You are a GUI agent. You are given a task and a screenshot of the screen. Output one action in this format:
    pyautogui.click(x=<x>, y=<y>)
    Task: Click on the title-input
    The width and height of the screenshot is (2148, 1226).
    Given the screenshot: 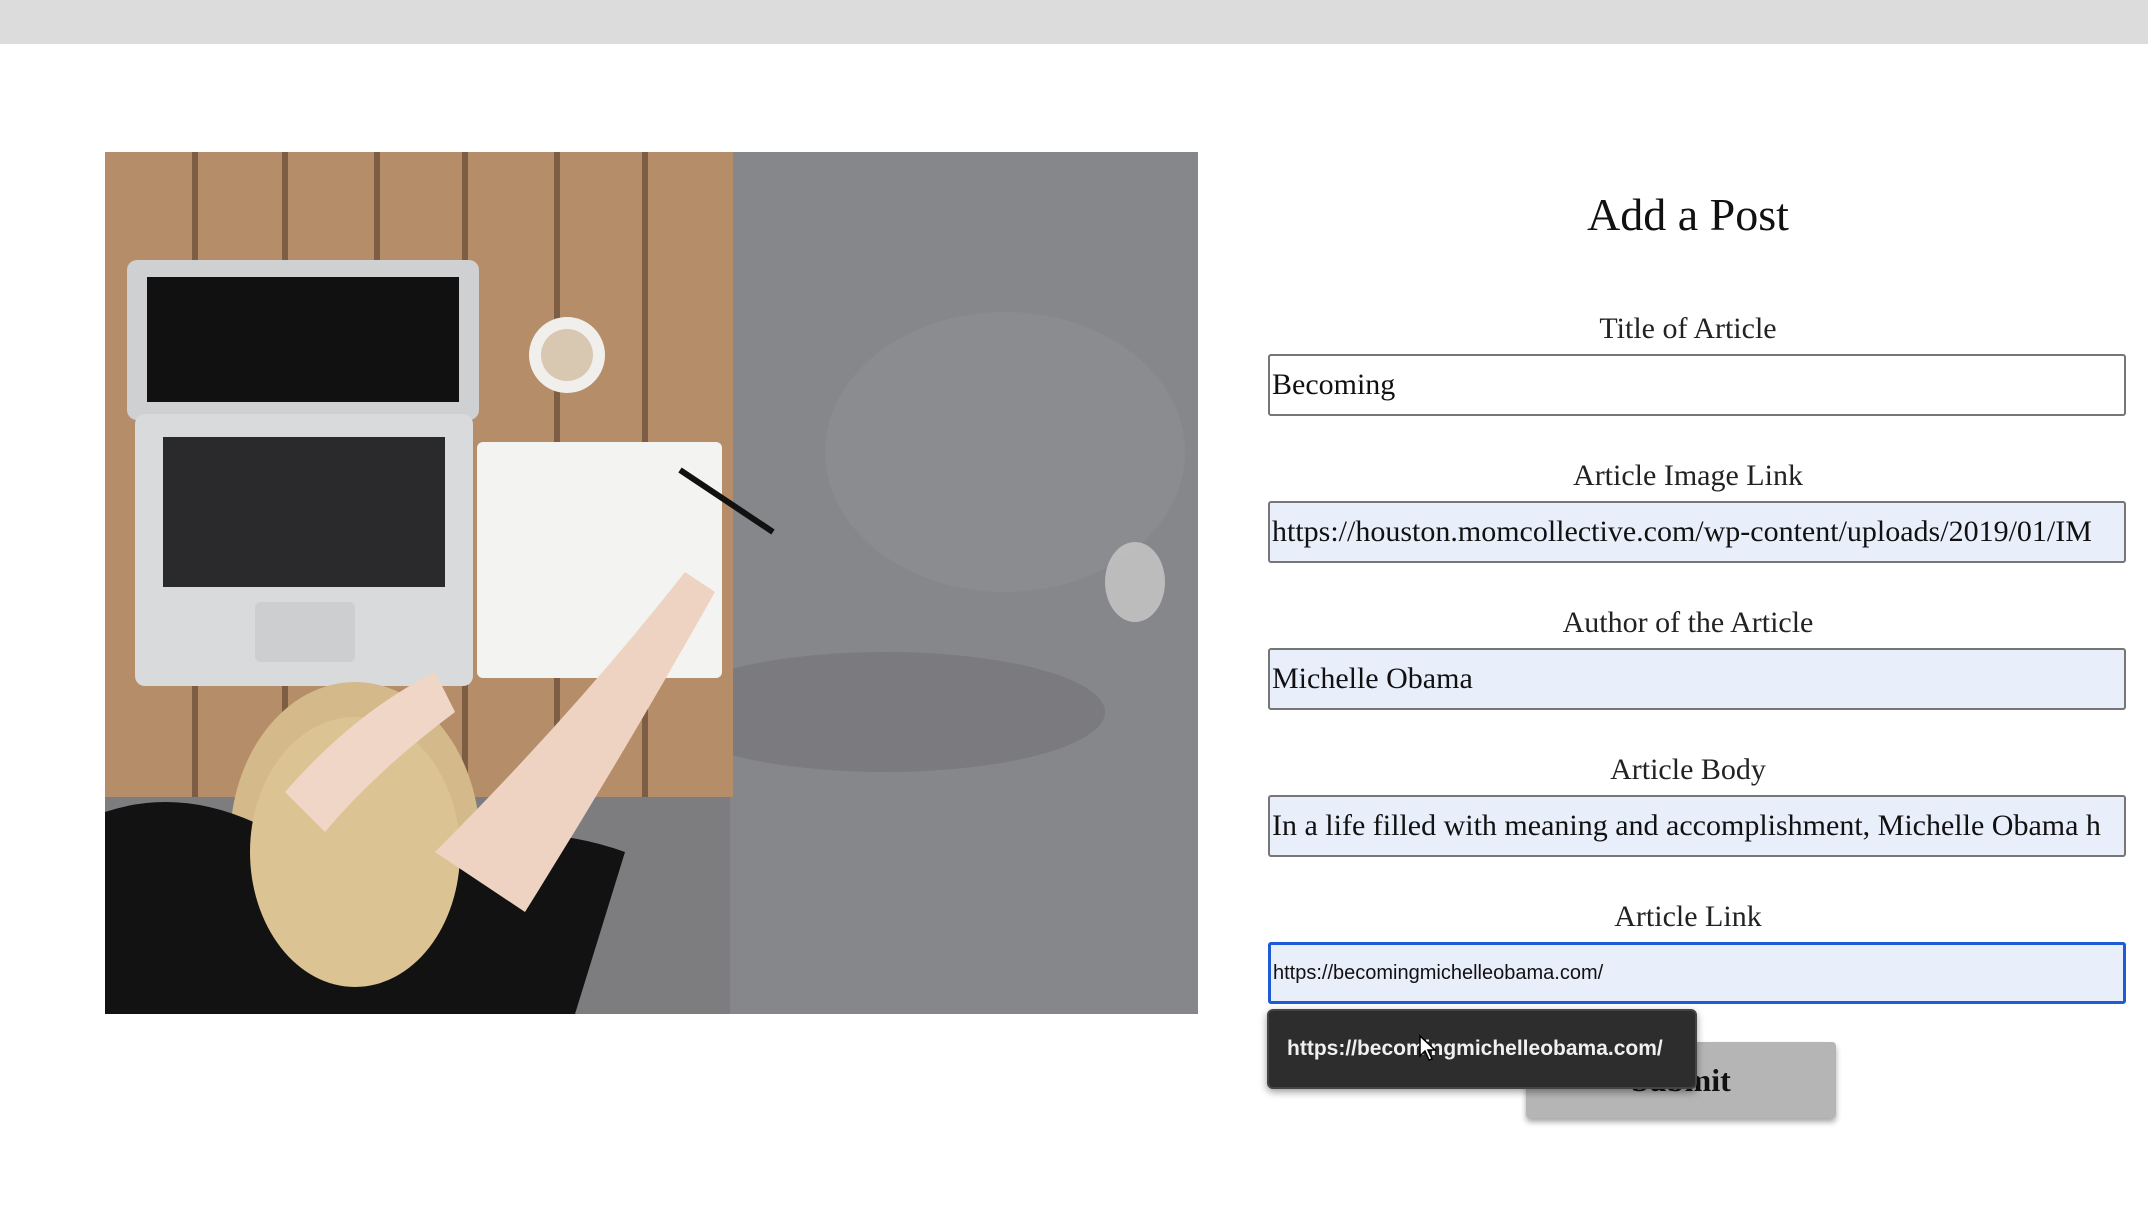 What is the action you would take?
    pyautogui.click(x=1697, y=385)
    